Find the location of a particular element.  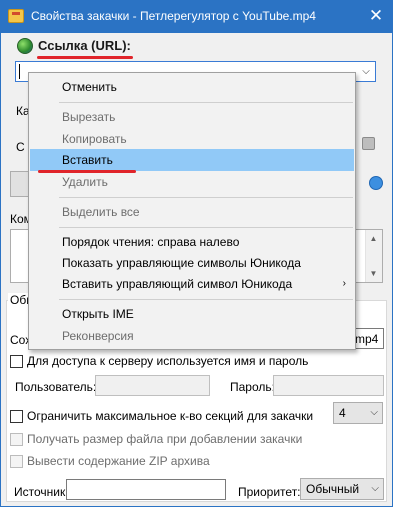

annotation-underline-url is located at coordinates (85, 57).